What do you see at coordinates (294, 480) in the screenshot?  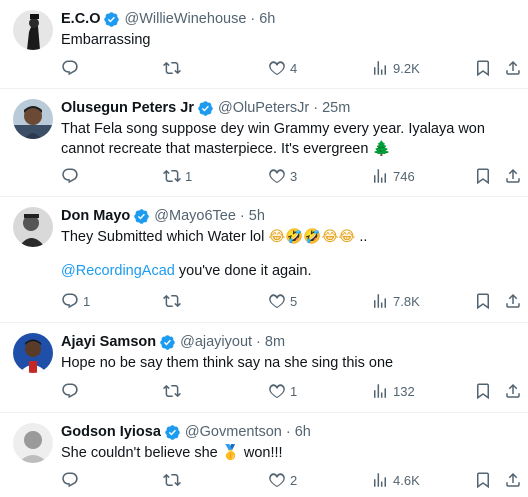 I see `like-count: 2` at bounding box center [294, 480].